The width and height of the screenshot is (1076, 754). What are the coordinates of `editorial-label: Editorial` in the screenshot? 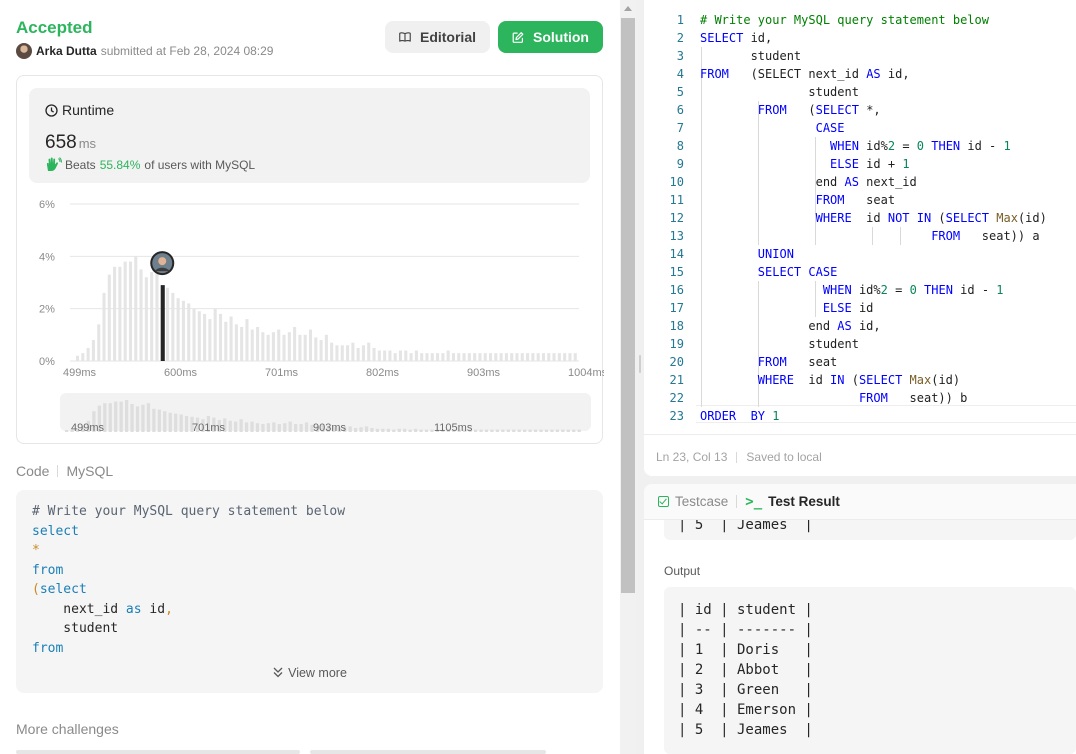 It's located at (447, 37).